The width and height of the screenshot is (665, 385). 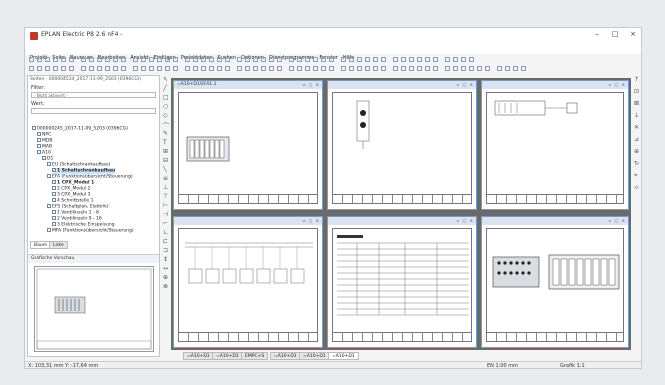 What do you see at coordinates (343, 356) in the screenshot?
I see `document-tab: =A10+D1` at bounding box center [343, 356].